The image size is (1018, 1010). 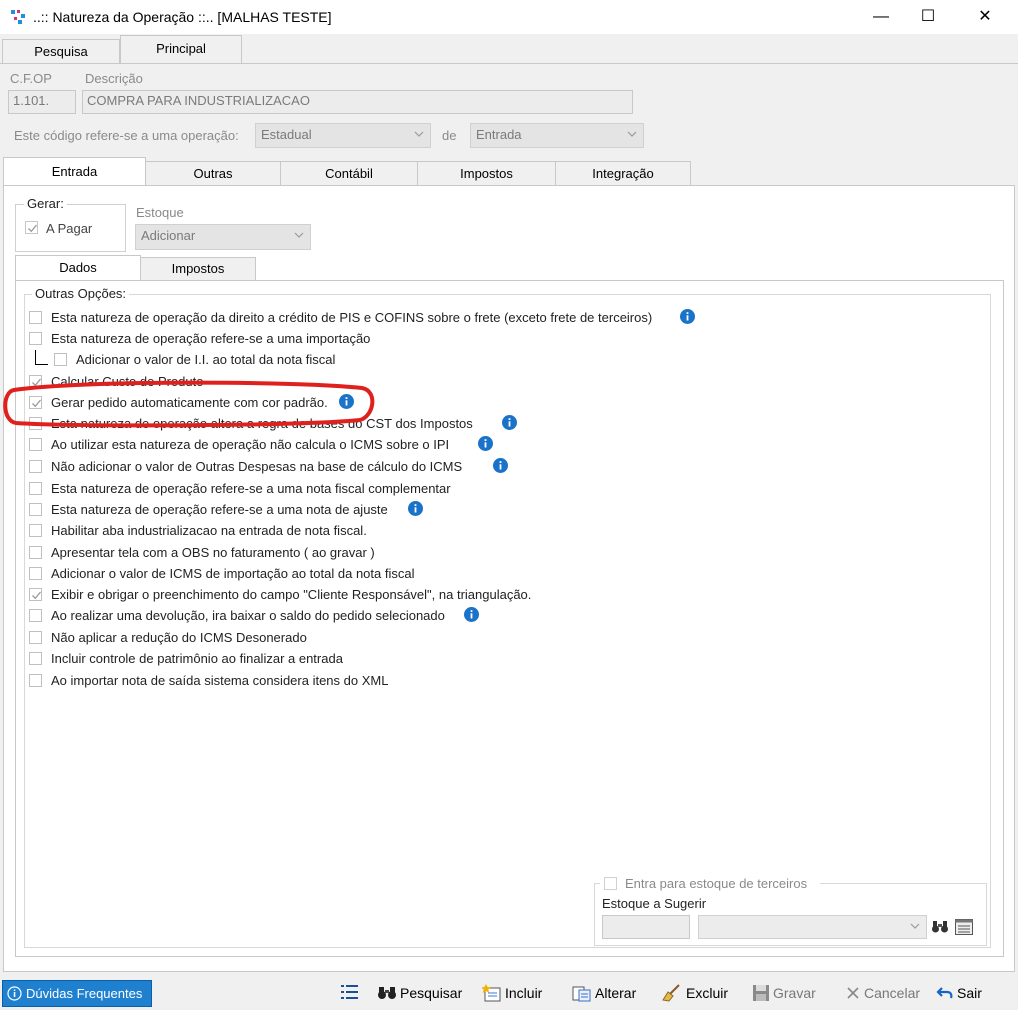 What do you see at coordinates (812, 927) in the screenshot?
I see `estoque-sugerir-select` at bounding box center [812, 927].